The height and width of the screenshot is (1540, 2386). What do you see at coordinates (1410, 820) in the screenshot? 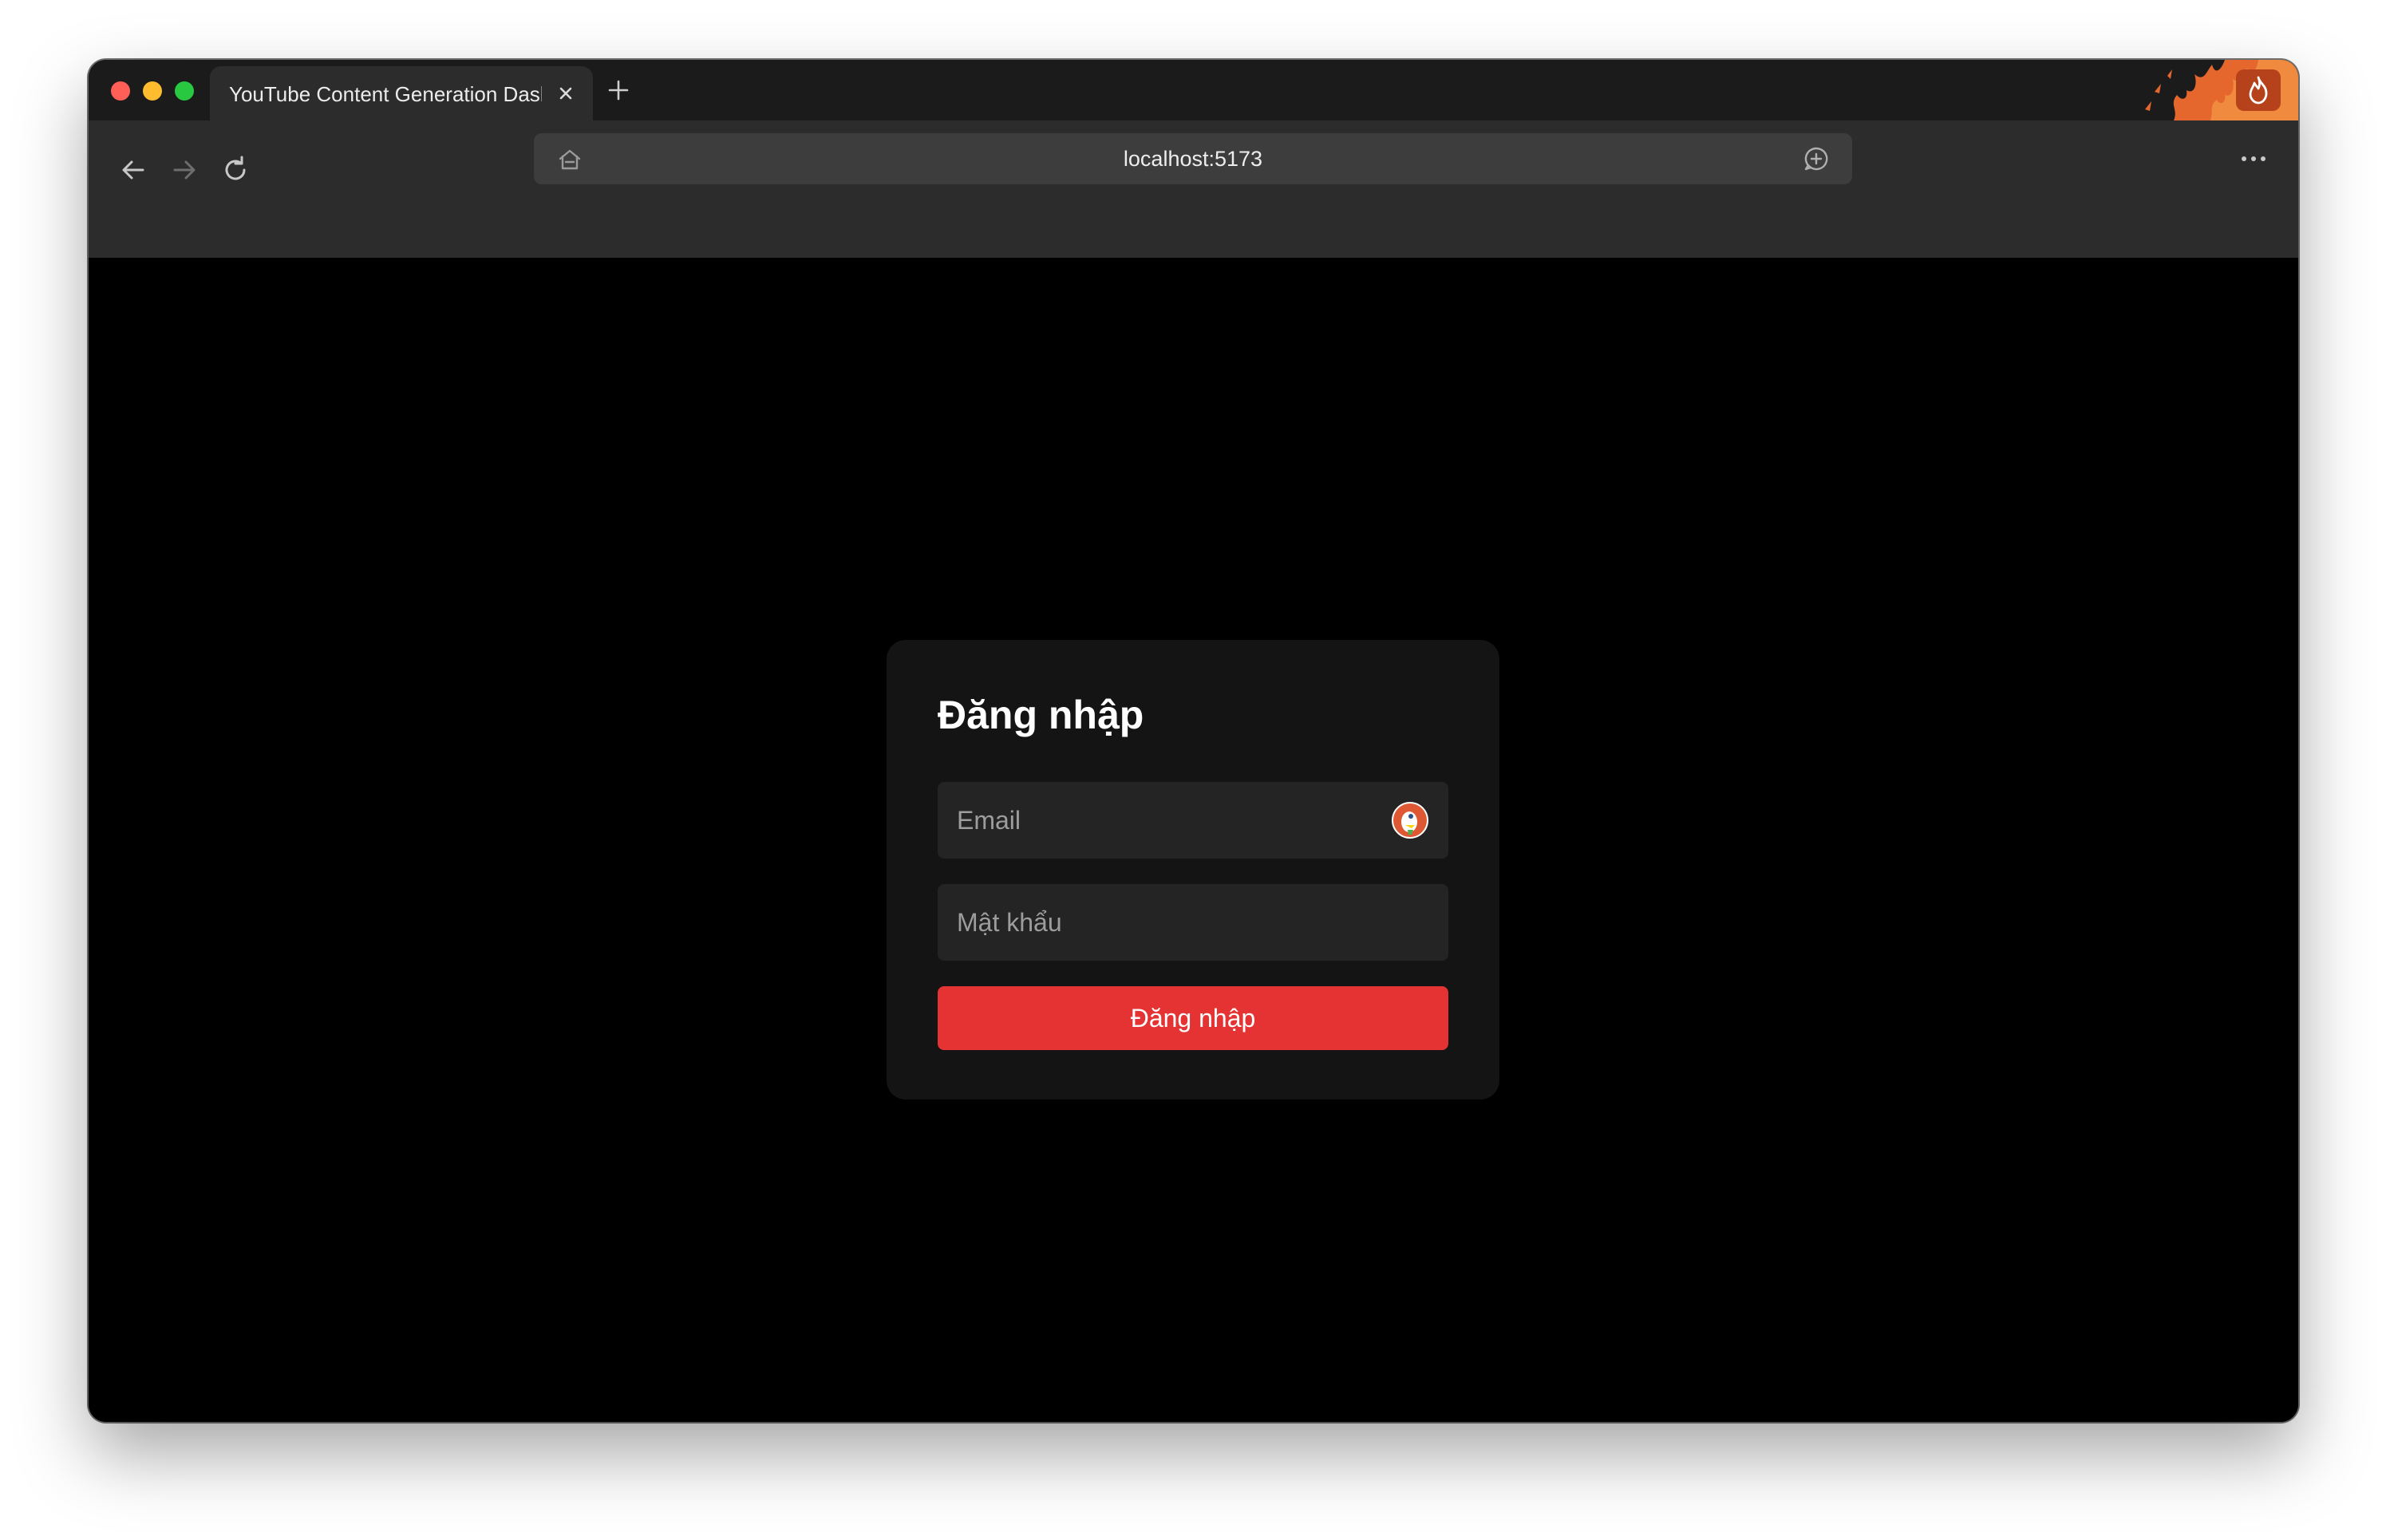
I see `duckduckgo-icon` at bounding box center [1410, 820].